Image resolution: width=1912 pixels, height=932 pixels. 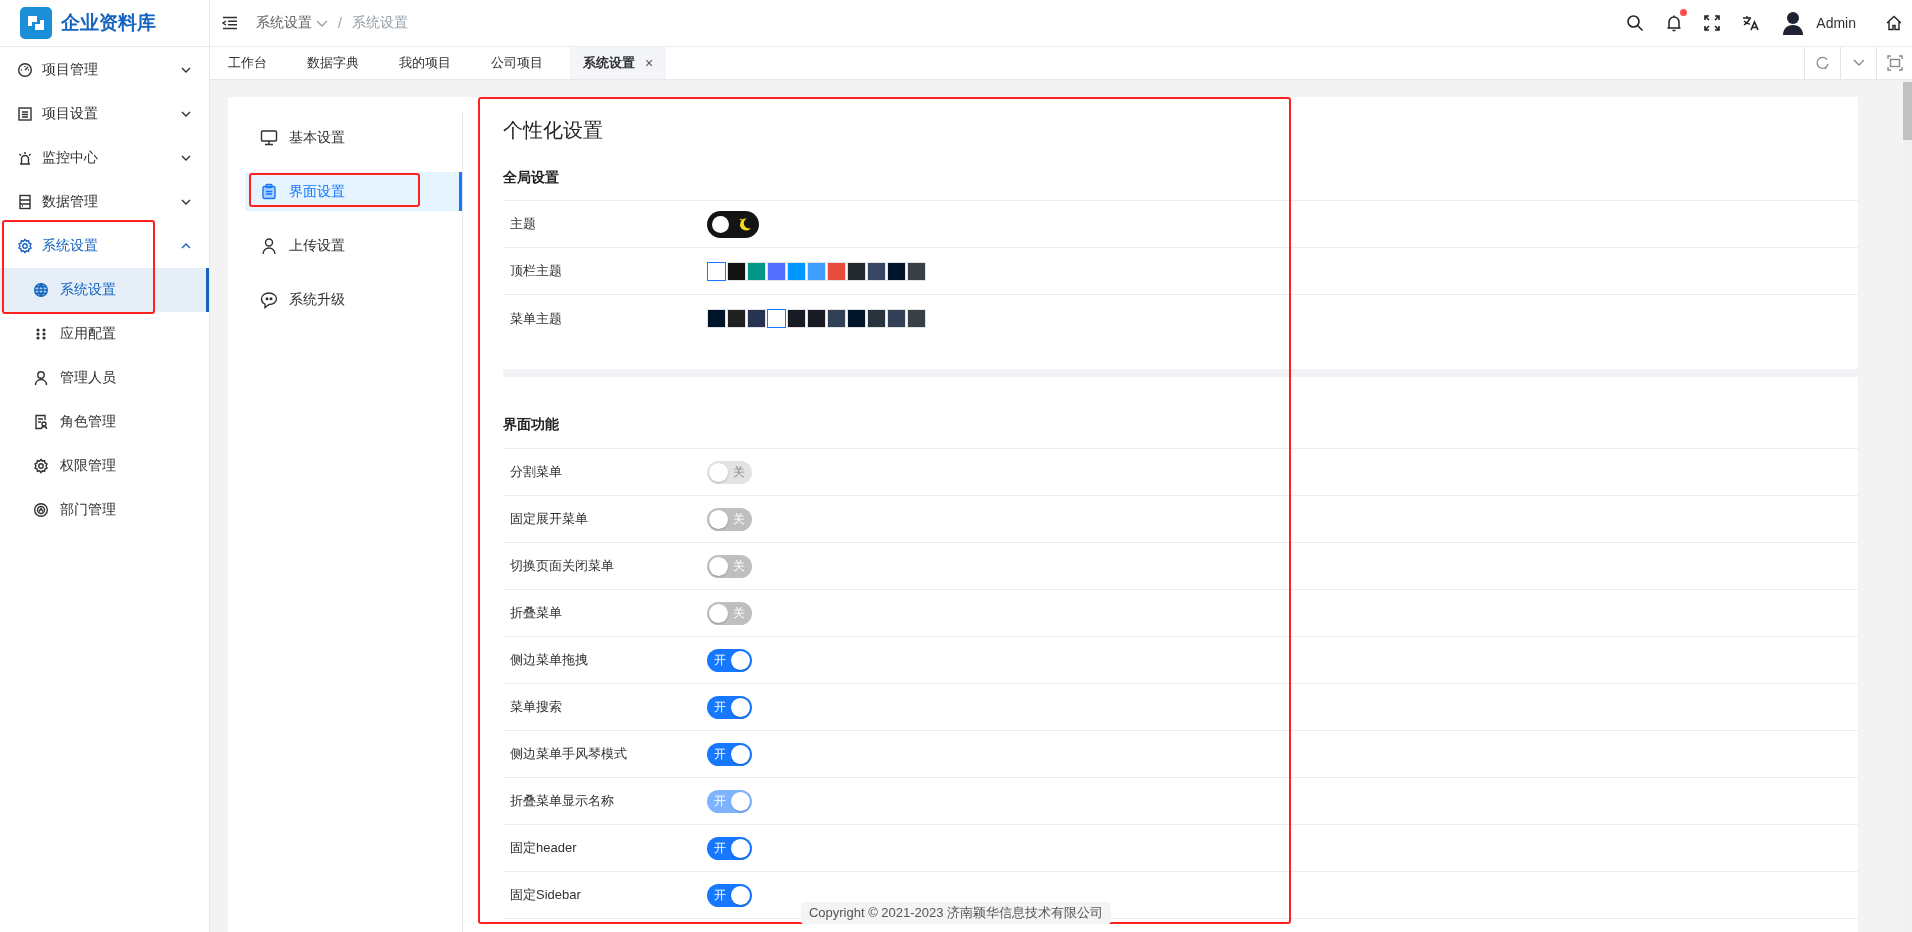 What do you see at coordinates (25, 158) in the screenshot?
I see `alarm-light-icon` at bounding box center [25, 158].